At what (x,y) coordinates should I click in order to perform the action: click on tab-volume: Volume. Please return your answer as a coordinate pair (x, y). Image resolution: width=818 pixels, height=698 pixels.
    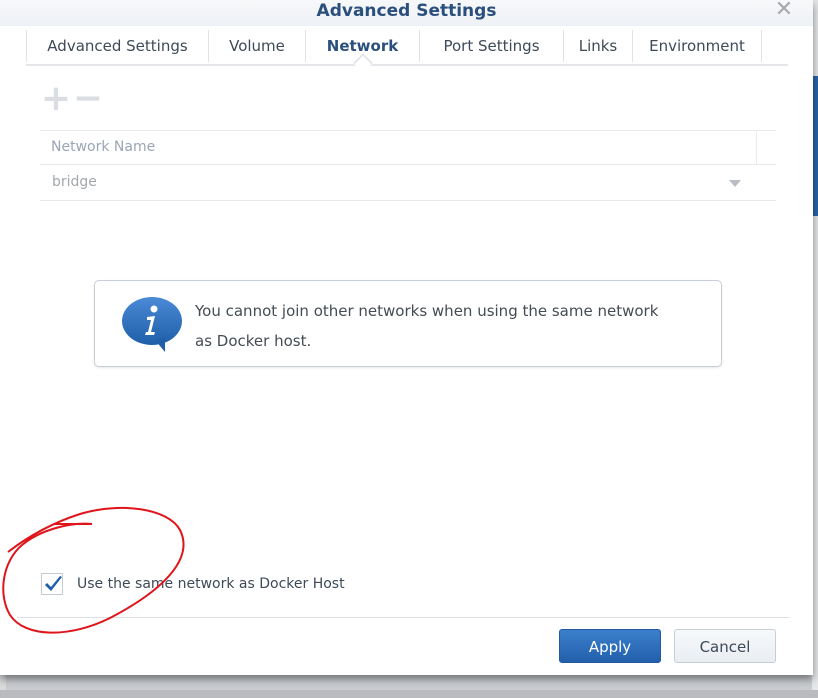
    Looking at the image, I should click on (256, 46).